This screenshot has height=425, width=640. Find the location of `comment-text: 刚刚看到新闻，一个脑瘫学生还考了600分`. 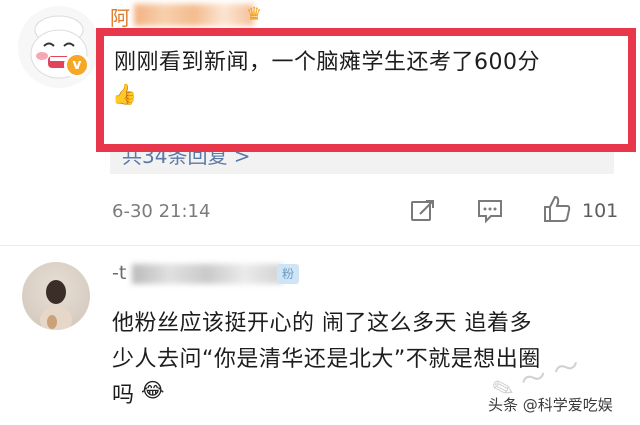

comment-text: 刚刚看到新闻，一个脑瘫学生还考了600分 is located at coordinates (327, 62).